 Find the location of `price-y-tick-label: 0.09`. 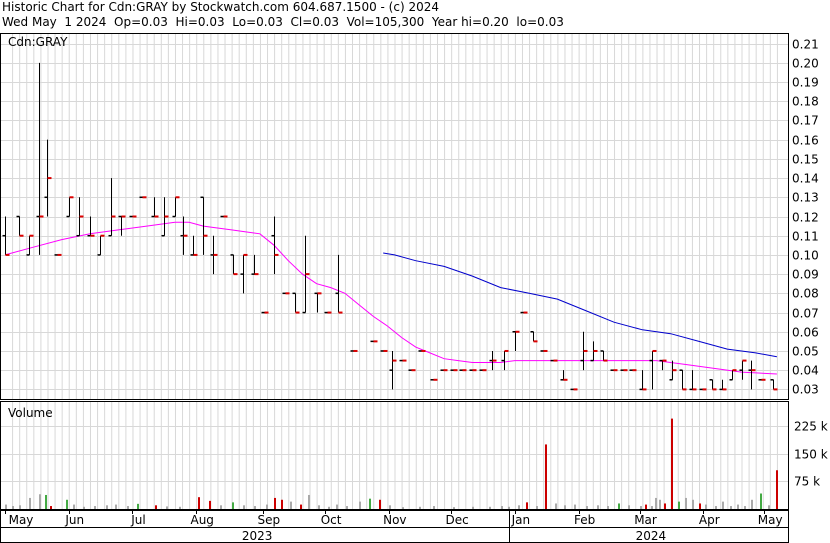

price-y-tick-label: 0.09 is located at coordinates (805, 275).